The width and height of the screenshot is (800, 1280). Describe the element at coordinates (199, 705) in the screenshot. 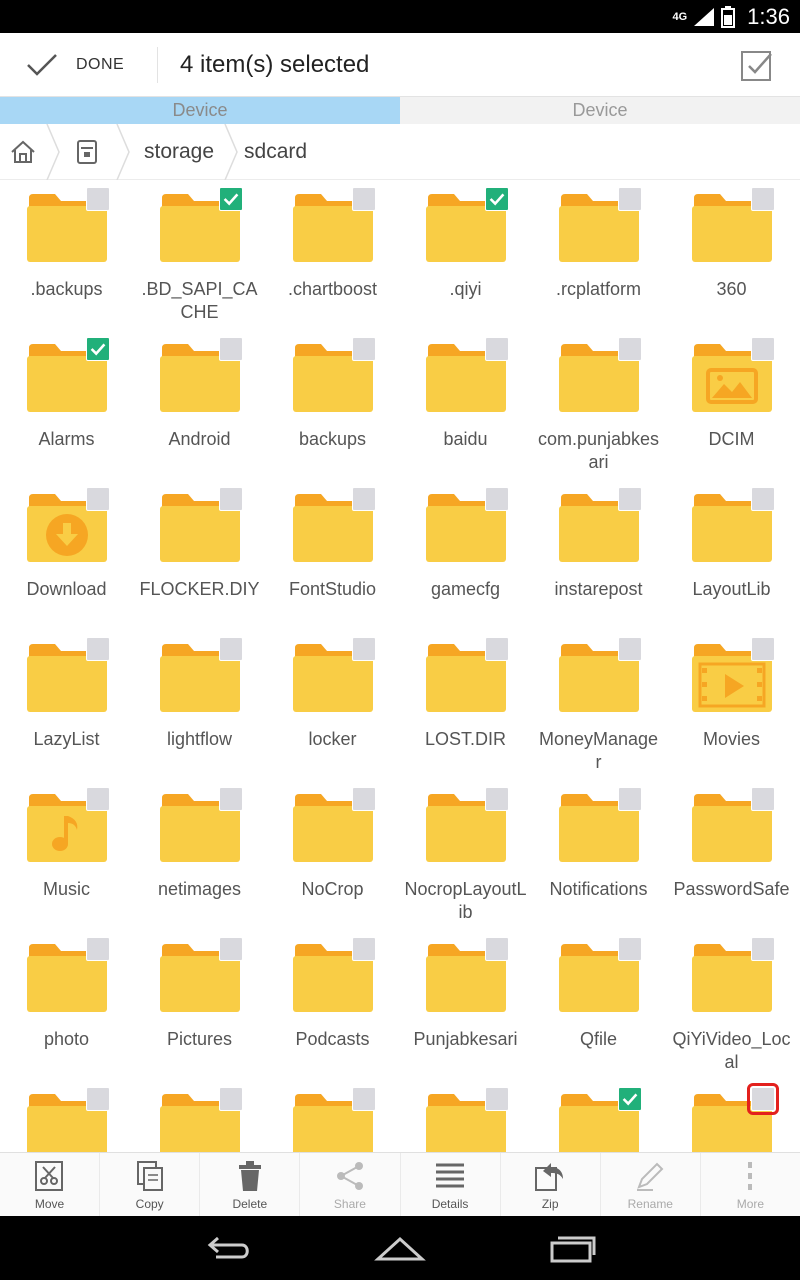

I see `folder-item: lightflow` at that location.